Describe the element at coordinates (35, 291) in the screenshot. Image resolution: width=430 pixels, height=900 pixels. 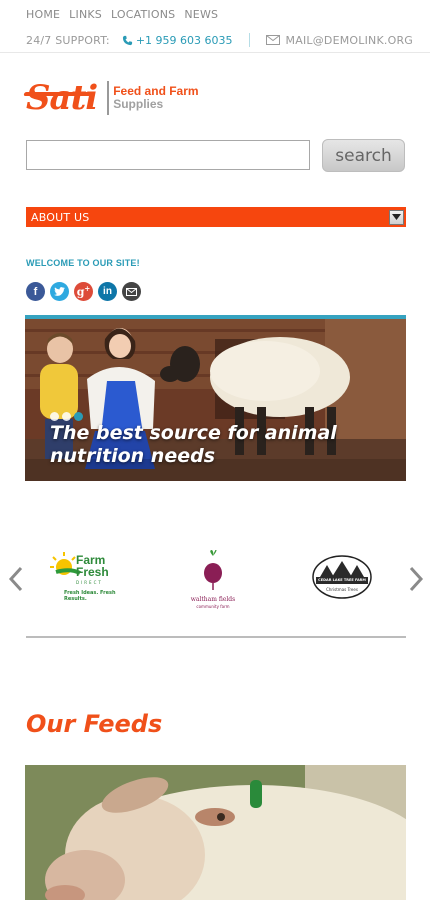
I see `facebook-icon: f` at that location.